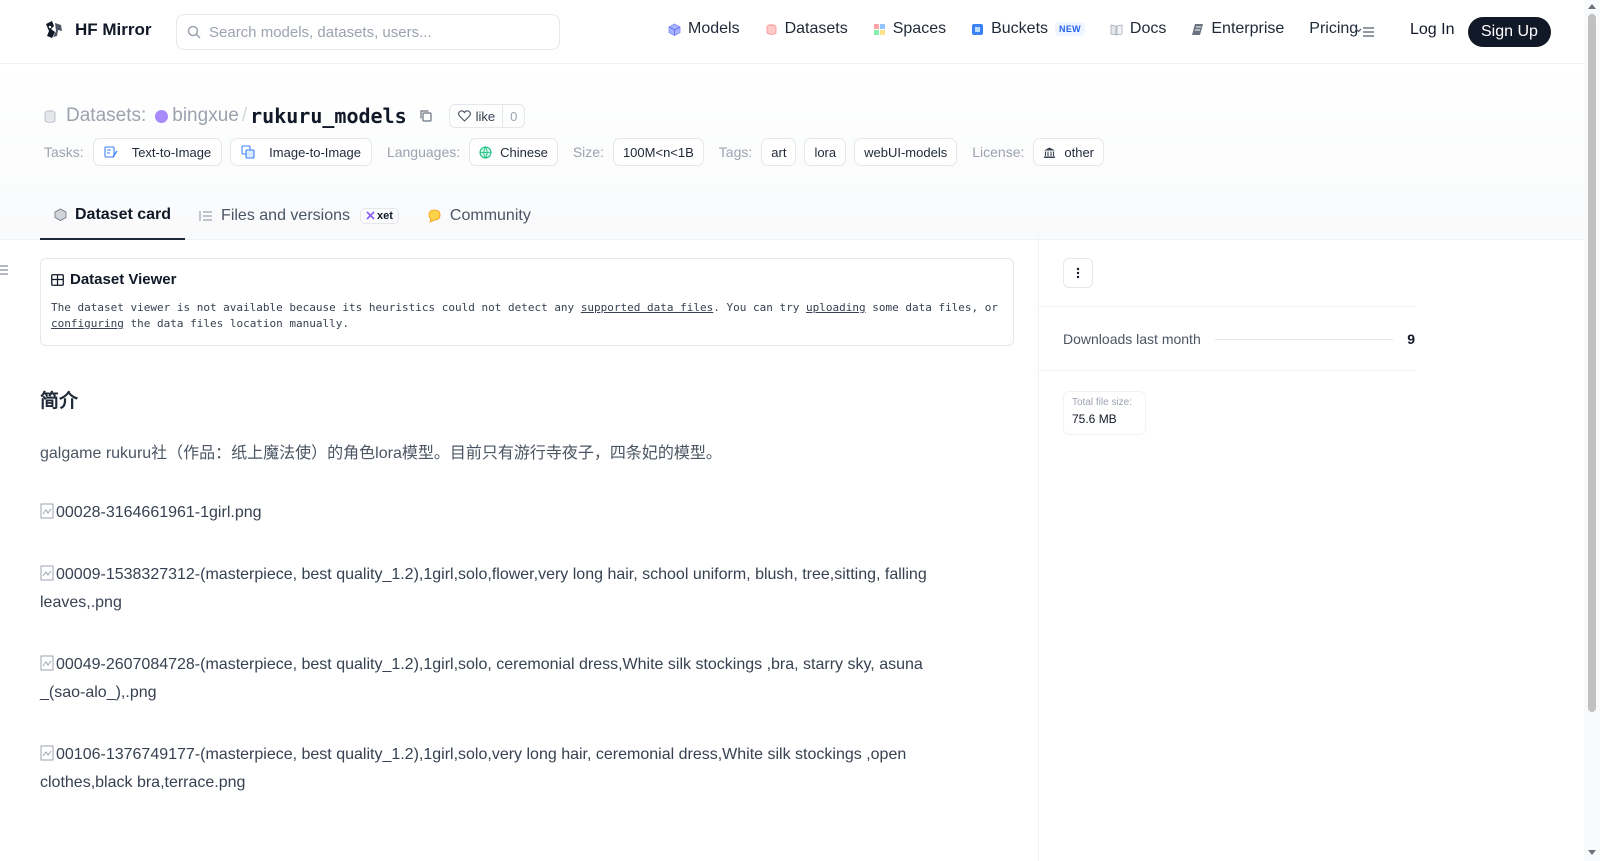 The width and height of the screenshot is (1600, 861). I want to click on downloads-sparkline, so click(1304, 339).